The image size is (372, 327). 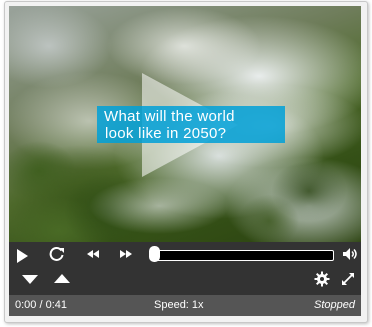 I want to click on speed-button: Speed: 1x, so click(x=179, y=305).